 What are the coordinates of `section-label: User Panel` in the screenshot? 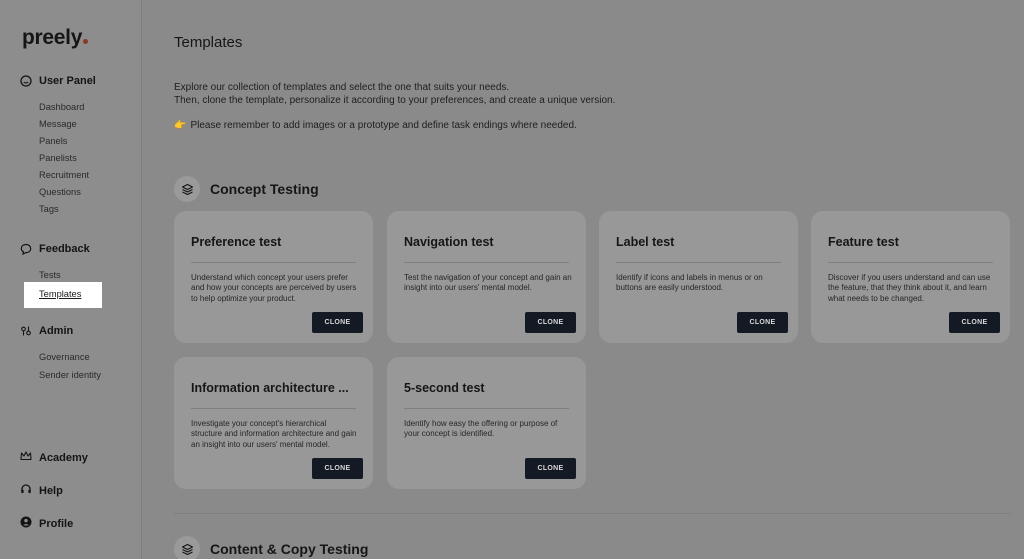 It's located at (67, 81).